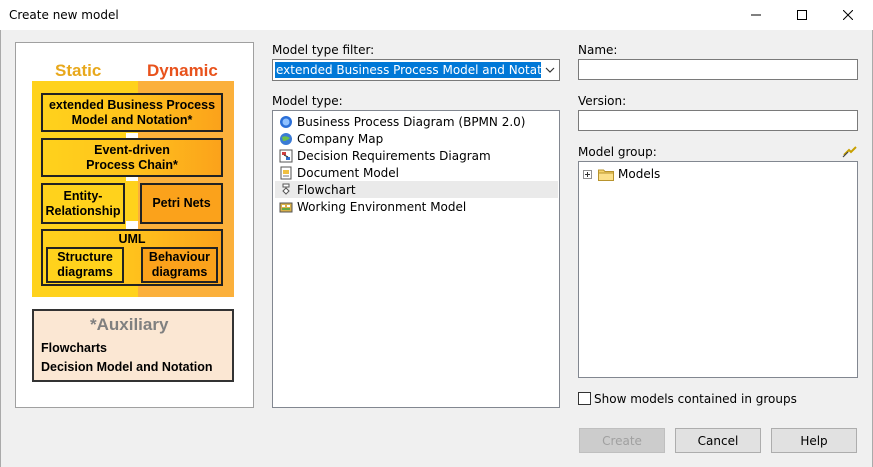  What do you see at coordinates (132, 164) in the screenshot?
I see `epc-line2: Process Chain*` at bounding box center [132, 164].